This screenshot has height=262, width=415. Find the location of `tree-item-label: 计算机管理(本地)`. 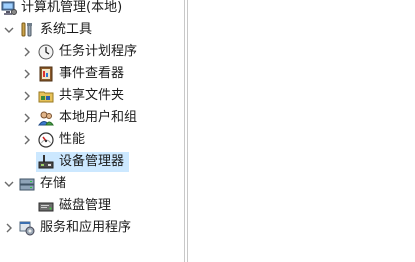

tree-item-label: 计算机管理(本地) is located at coordinates (72, 7).